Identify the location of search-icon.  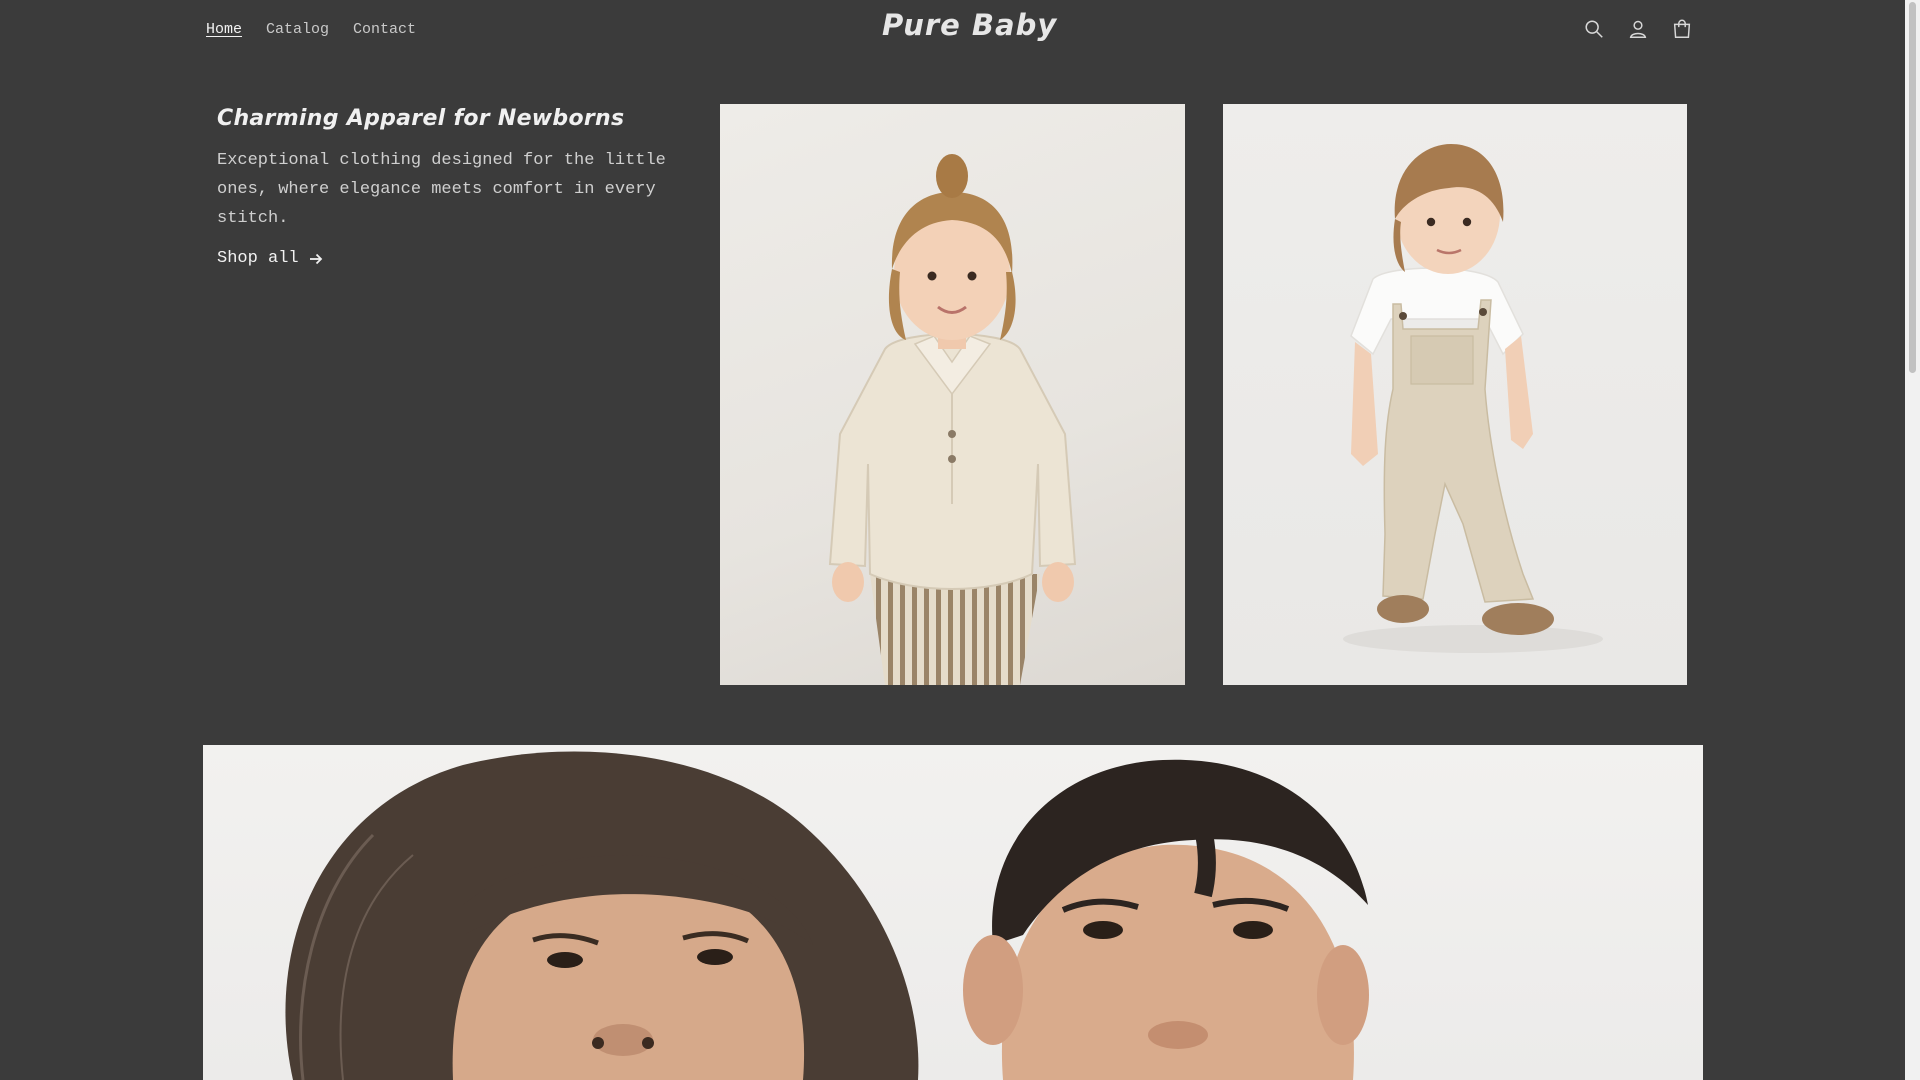
(1594, 29).